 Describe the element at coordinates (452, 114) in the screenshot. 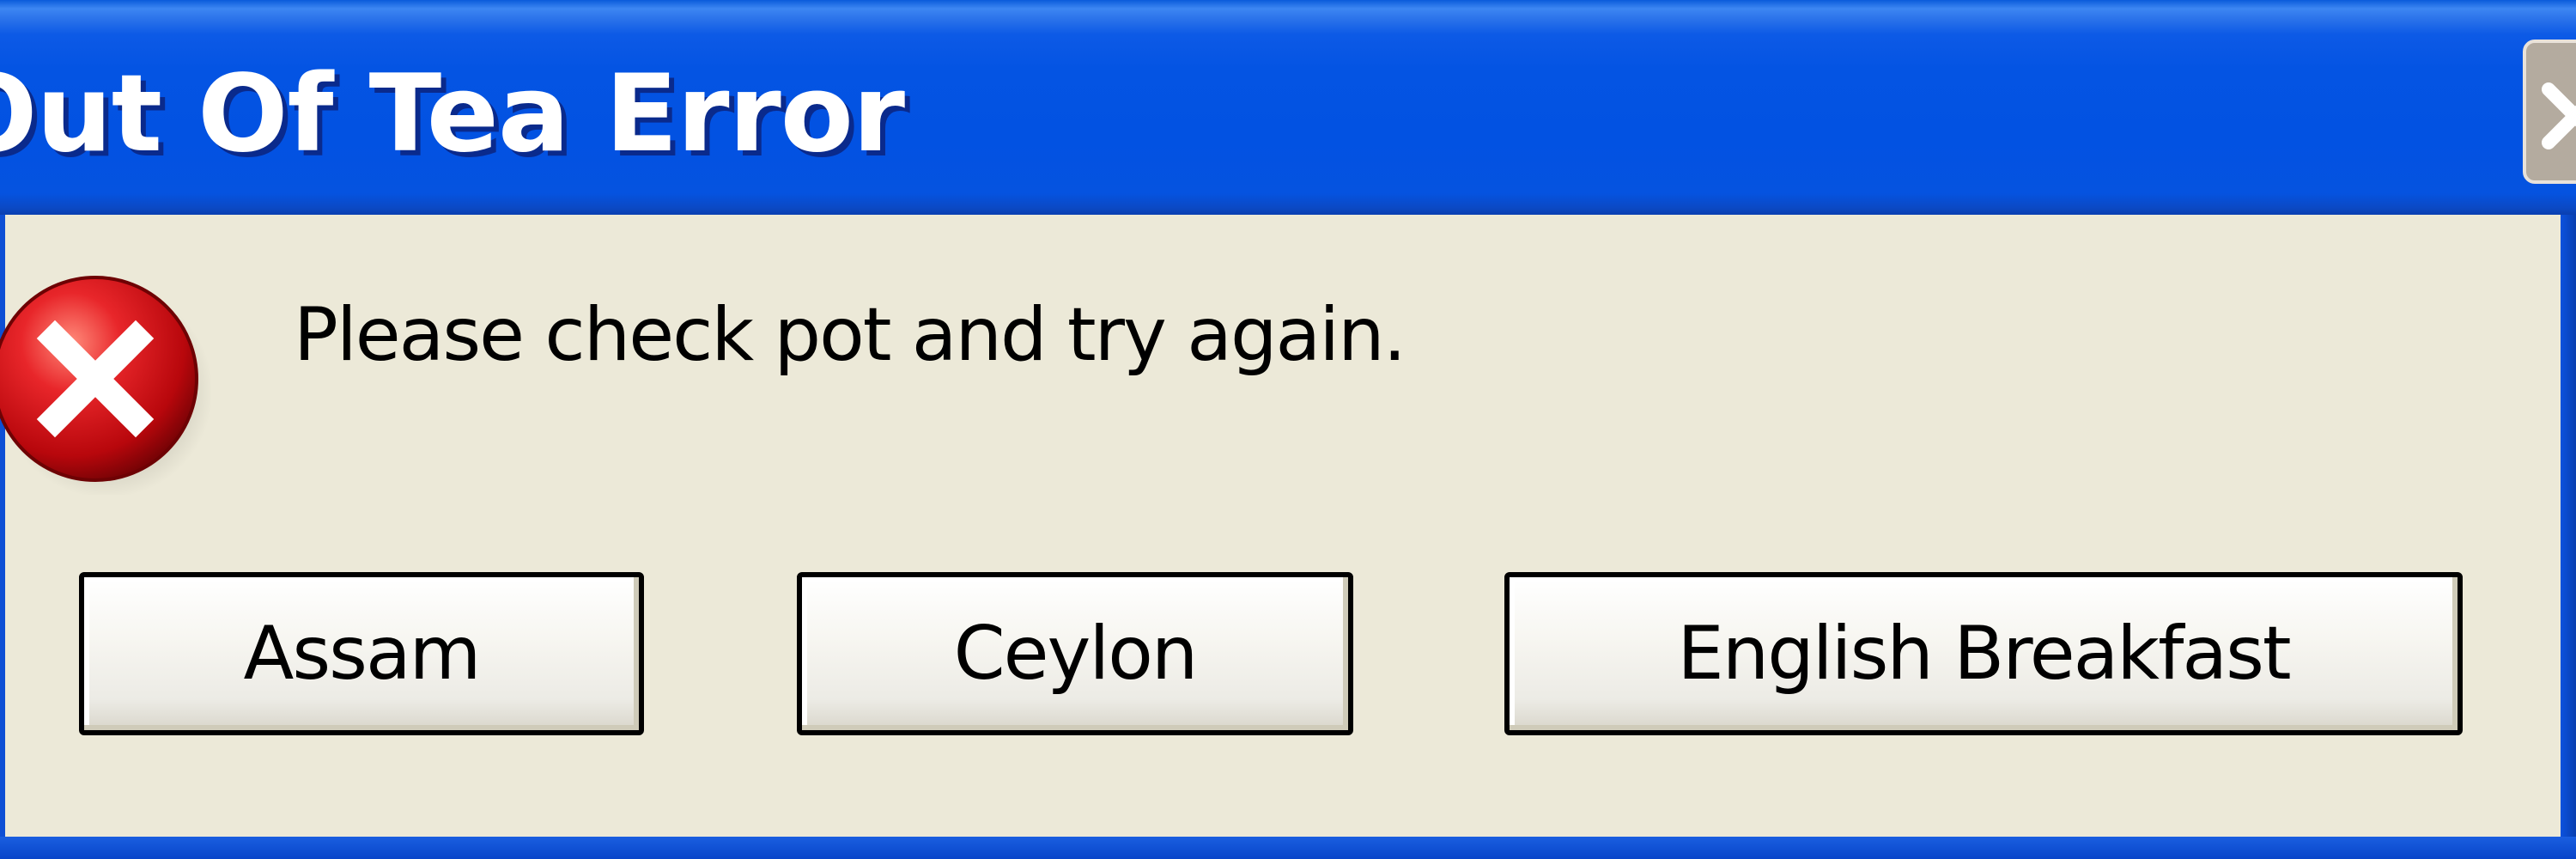

I see `window-title: Out Of Tea Error` at that location.